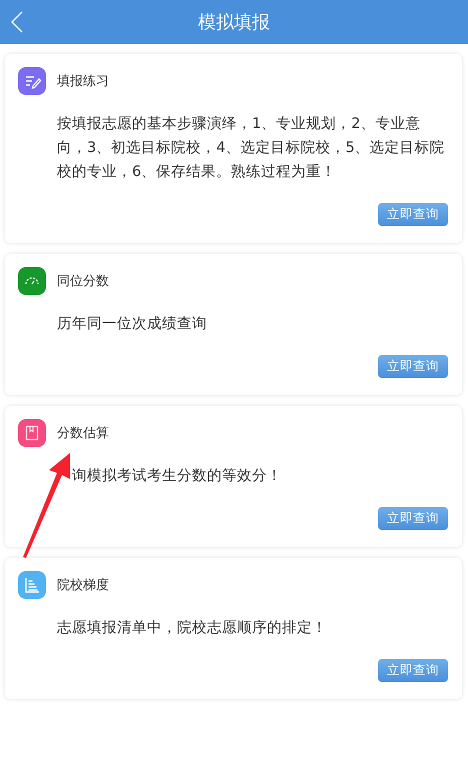 This screenshot has width=468, height=784. Describe the element at coordinates (192, 628) in the screenshot. I see `card-description: 志愿填报清单中，院校志愿顺序的排定！` at that location.